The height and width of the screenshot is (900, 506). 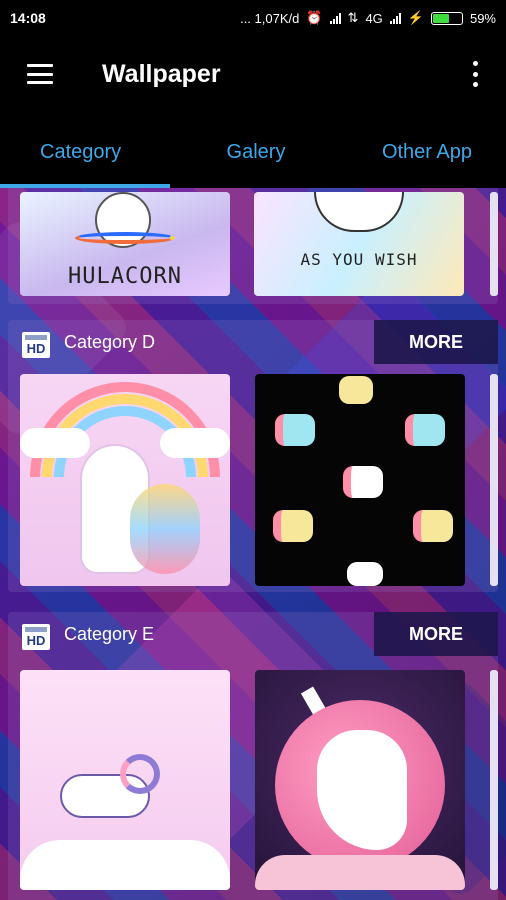 What do you see at coordinates (359, 259) in the screenshot?
I see `thumb-caption: AS YOU WISH` at bounding box center [359, 259].